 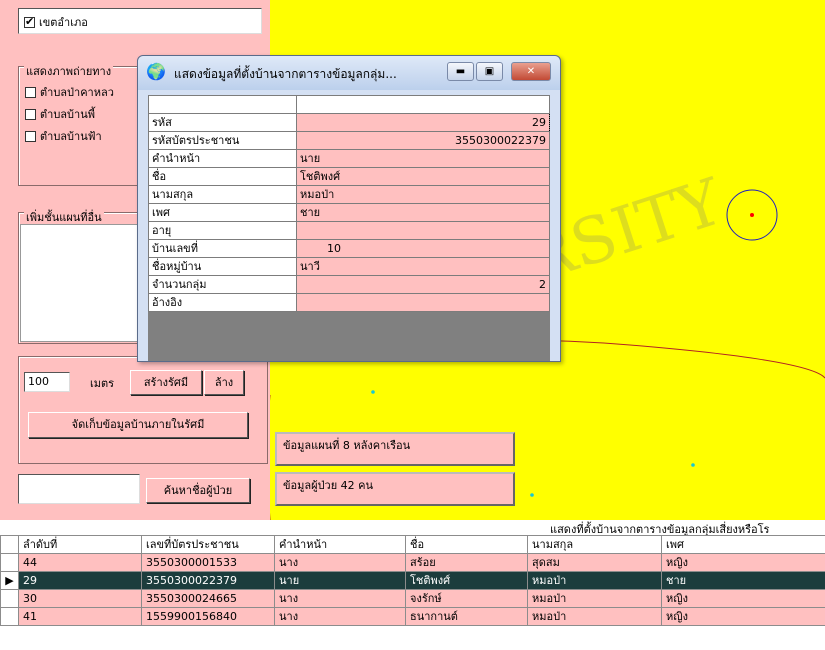 I want to click on field-name: บ้านเลขที่, so click(x=222, y=248).